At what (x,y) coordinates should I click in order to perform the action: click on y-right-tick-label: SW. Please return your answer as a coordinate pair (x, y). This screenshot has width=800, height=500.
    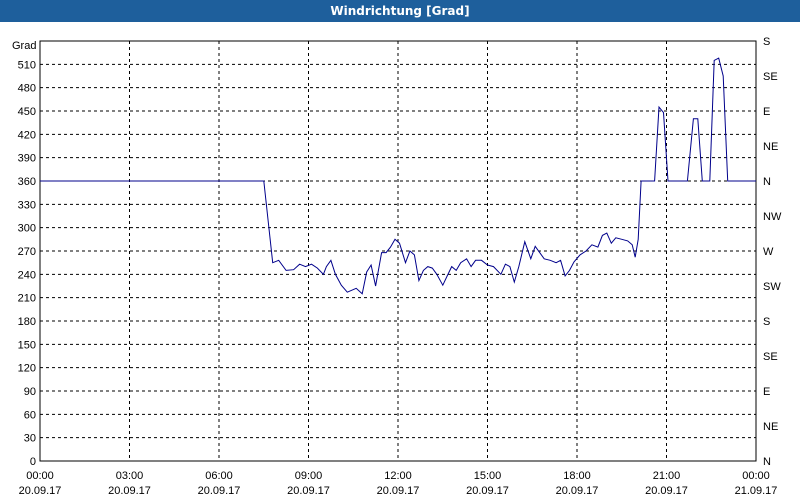
    Looking at the image, I should click on (772, 287).